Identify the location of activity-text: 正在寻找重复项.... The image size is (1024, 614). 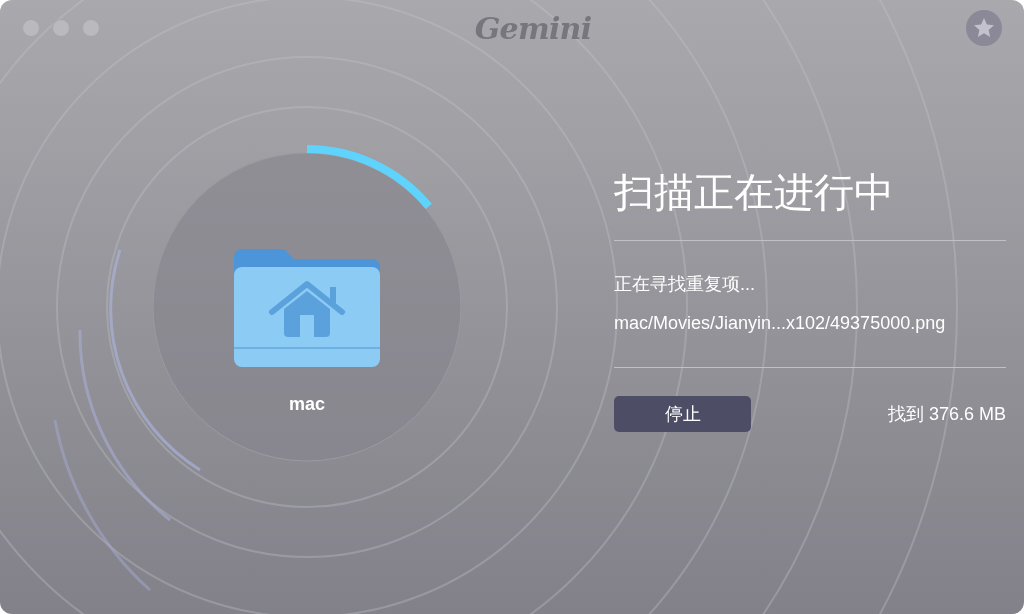
(685, 284).